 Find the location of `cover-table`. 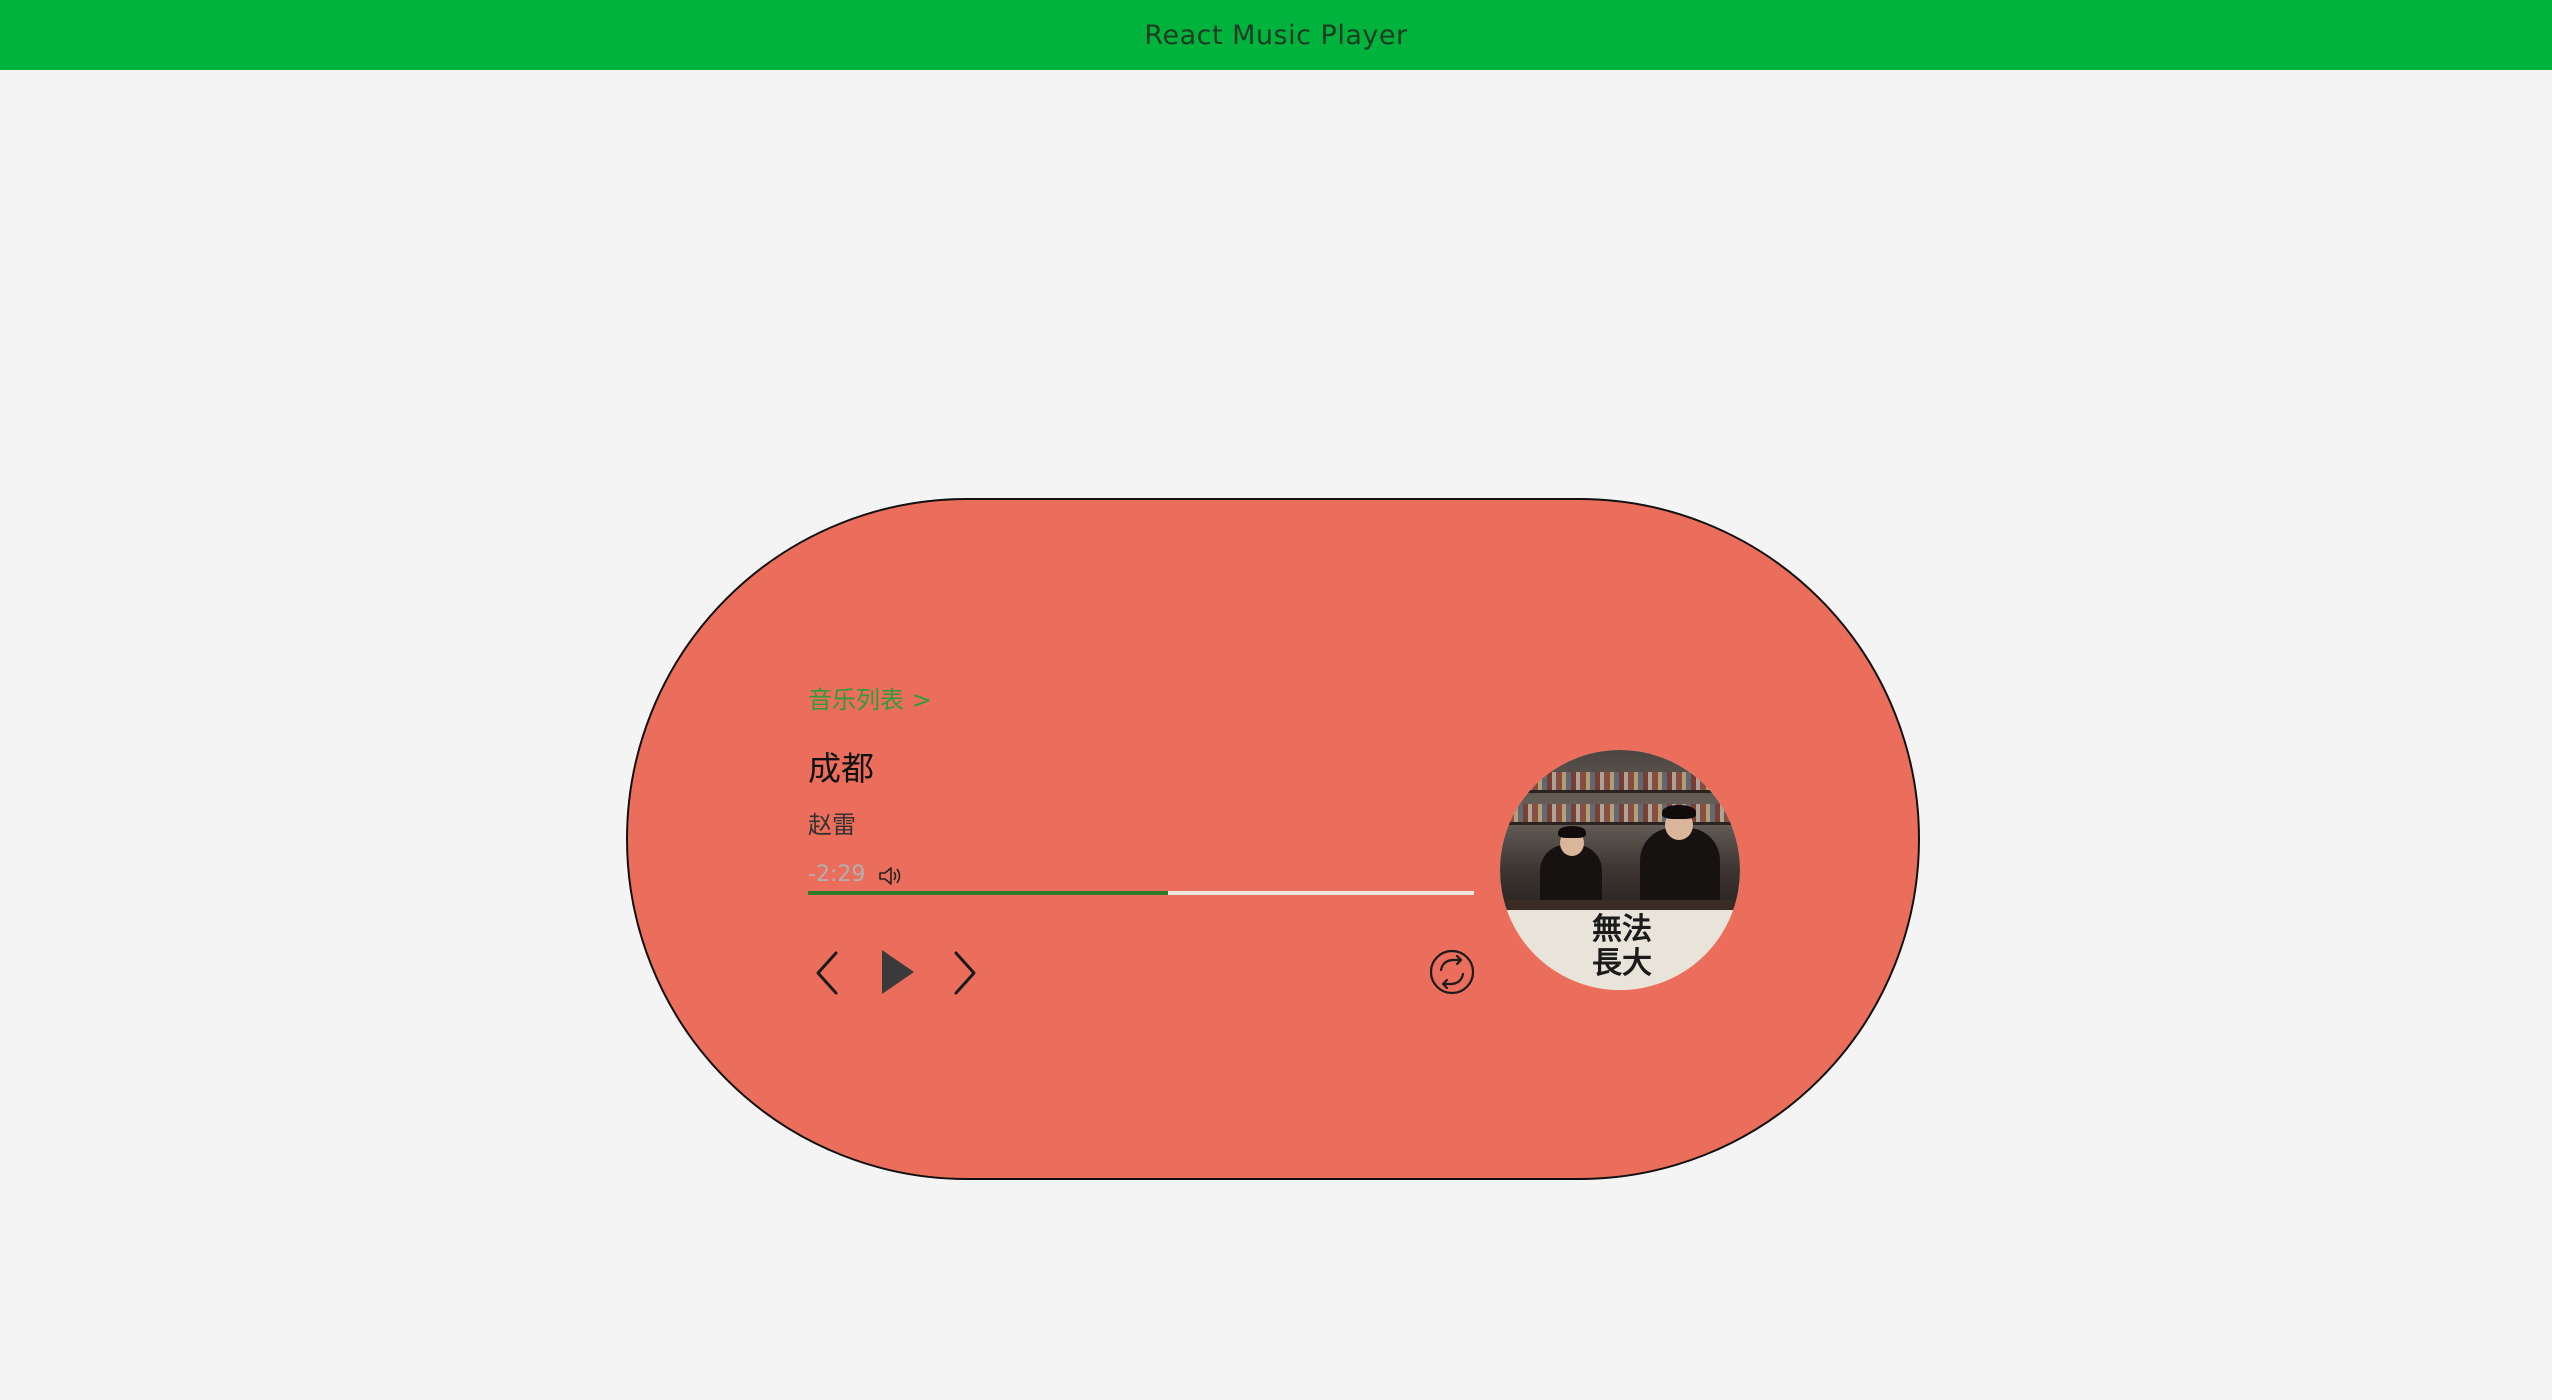

cover-table is located at coordinates (1620, 905).